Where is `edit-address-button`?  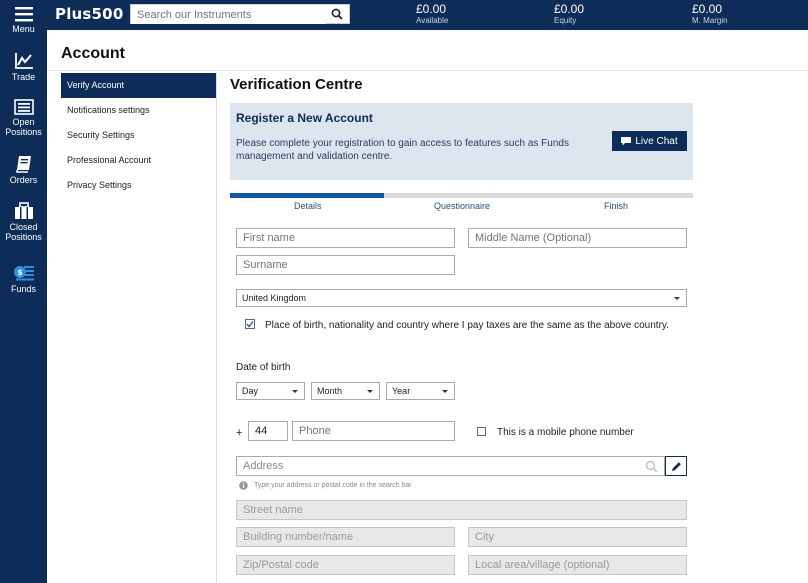
edit-address-button is located at coordinates (676, 466).